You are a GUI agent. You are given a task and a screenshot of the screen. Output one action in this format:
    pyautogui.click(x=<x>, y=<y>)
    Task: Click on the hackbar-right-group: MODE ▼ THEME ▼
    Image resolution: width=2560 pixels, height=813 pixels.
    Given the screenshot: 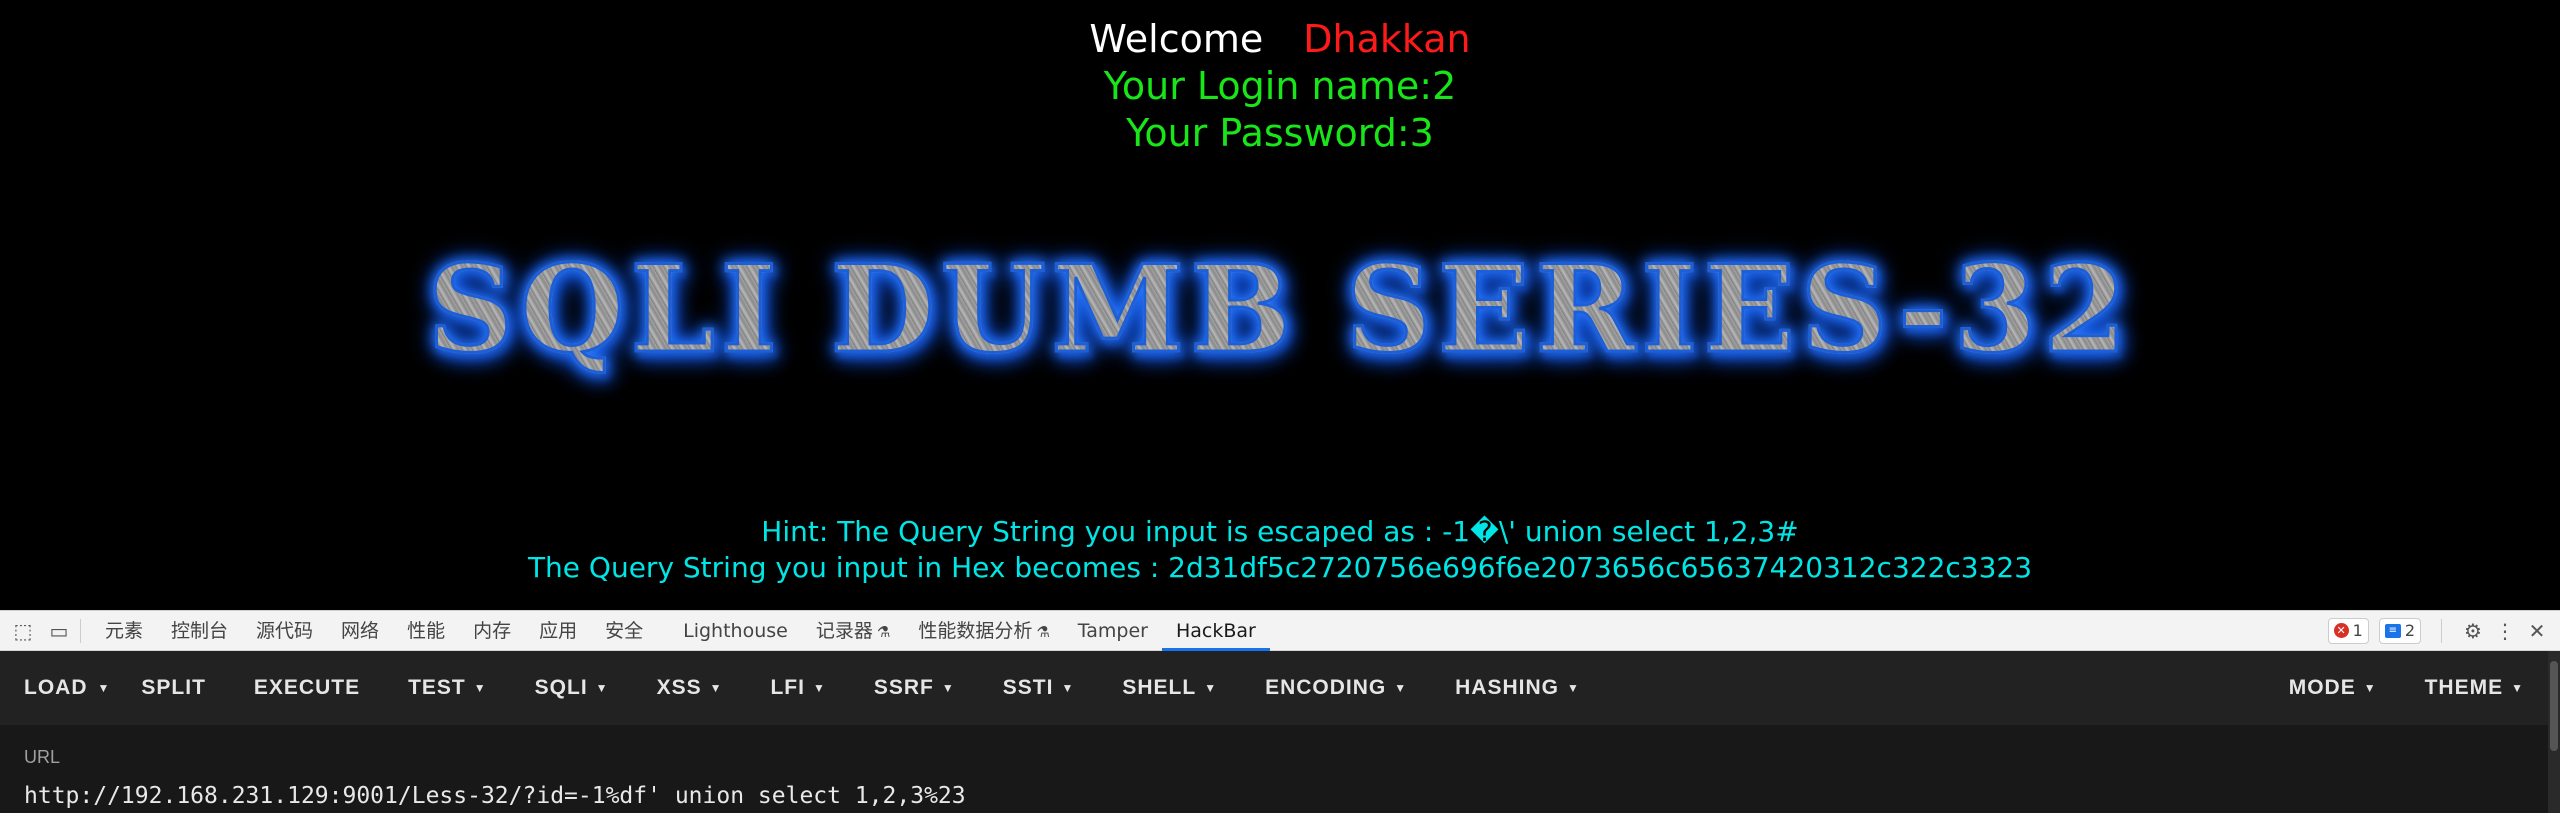 What is the action you would take?
    pyautogui.click(x=2412, y=688)
    